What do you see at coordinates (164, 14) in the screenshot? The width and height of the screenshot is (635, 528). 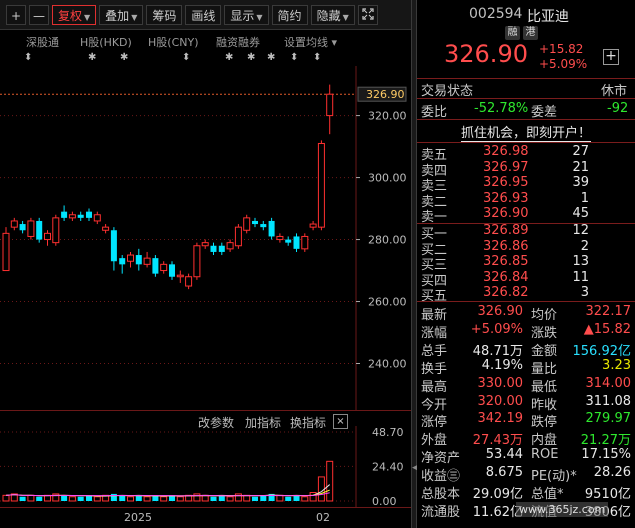 I see `chips-button: 筹码` at bounding box center [164, 14].